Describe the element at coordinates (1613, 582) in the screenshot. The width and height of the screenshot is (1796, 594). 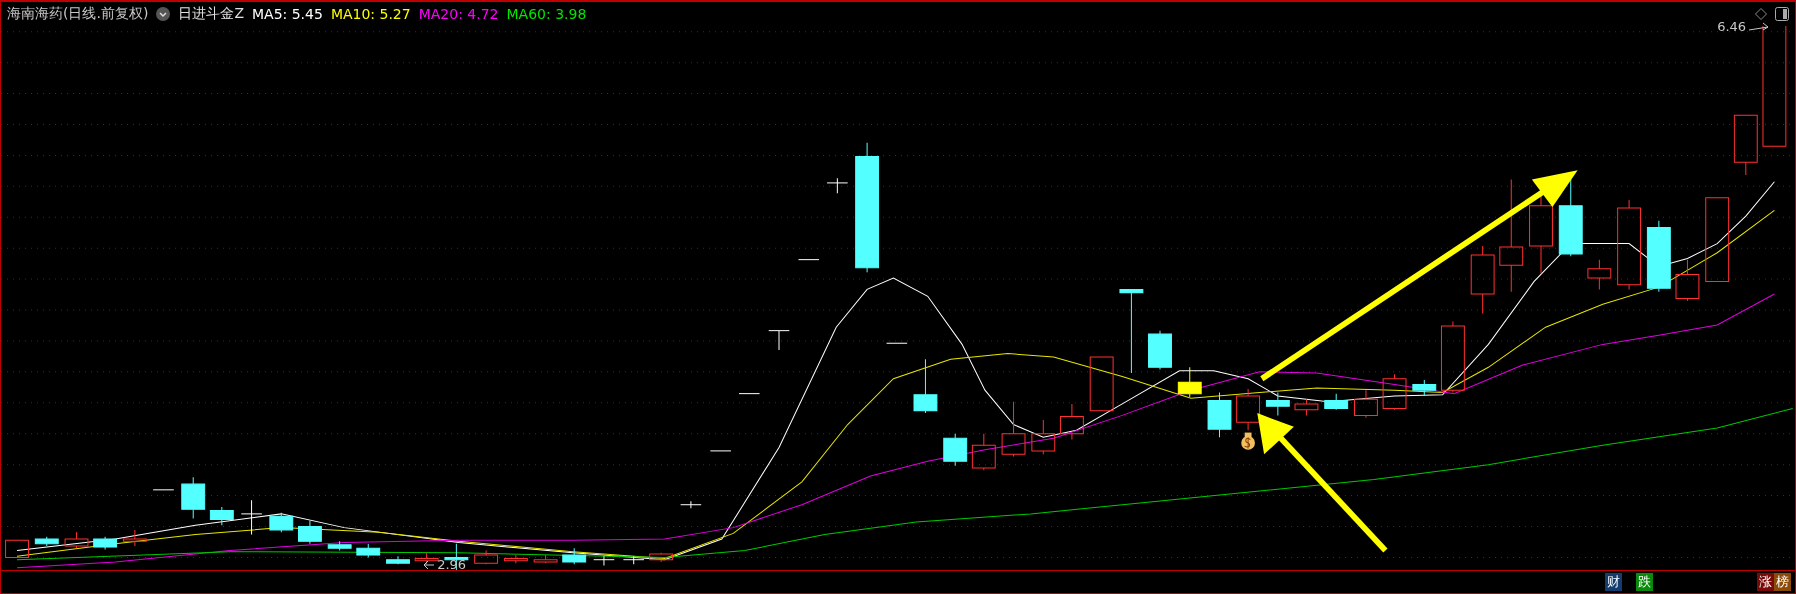
I see `shortcut-tag: 财` at that location.